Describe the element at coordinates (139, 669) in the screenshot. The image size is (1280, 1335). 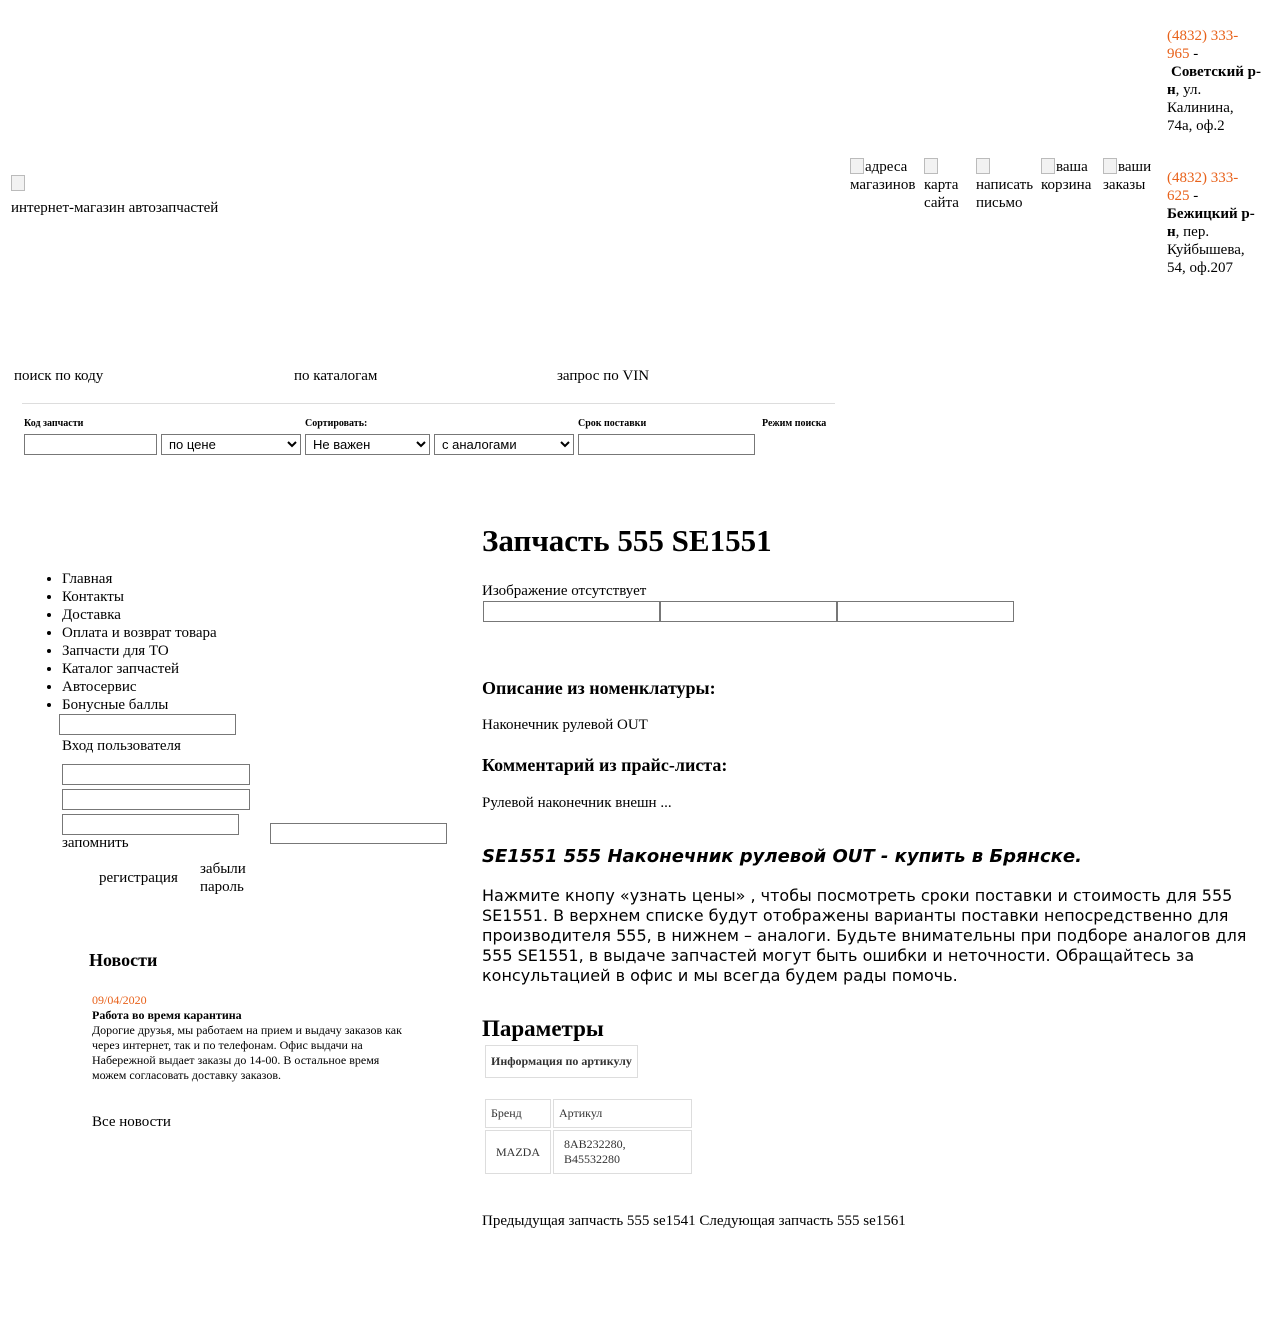
I see `menu-item-catalog: Каталог запчастей` at that location.